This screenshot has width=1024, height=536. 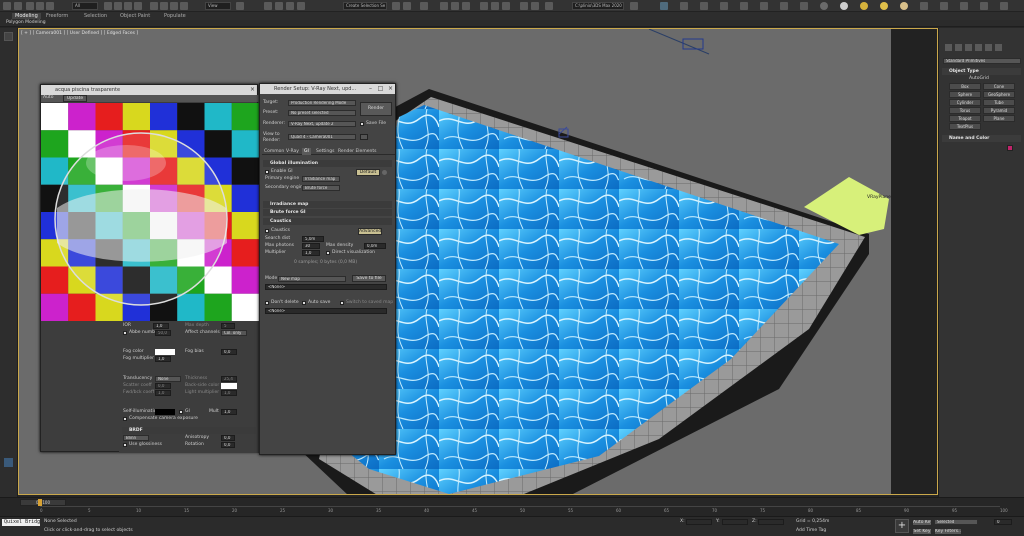 What do you see at coordinates (228, 445) in the screenshot?
I see `rotation-input: 0,0` at bounding box center [228, 445].